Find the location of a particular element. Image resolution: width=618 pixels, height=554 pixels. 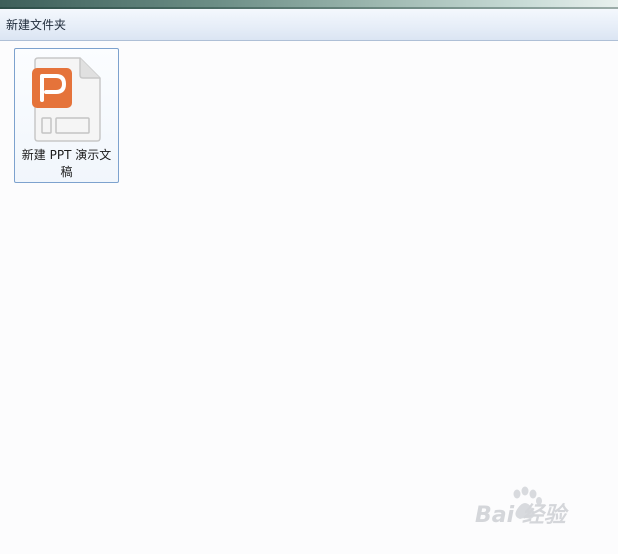

watermark-text: Bai 经验 is located at coordinates (520, 515).